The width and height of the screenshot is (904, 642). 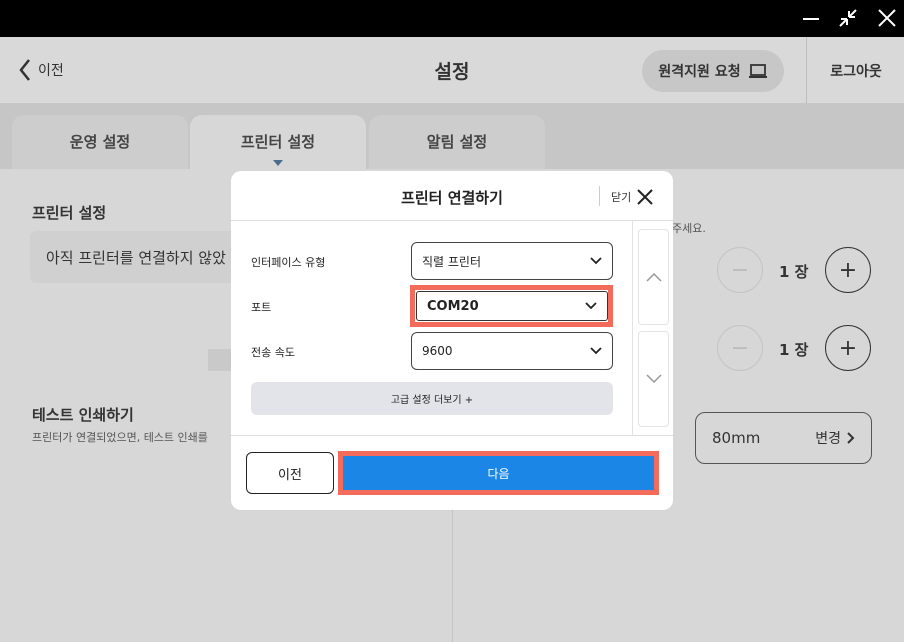 I want to click on scroll-up-button, so click(x=653, y=277).